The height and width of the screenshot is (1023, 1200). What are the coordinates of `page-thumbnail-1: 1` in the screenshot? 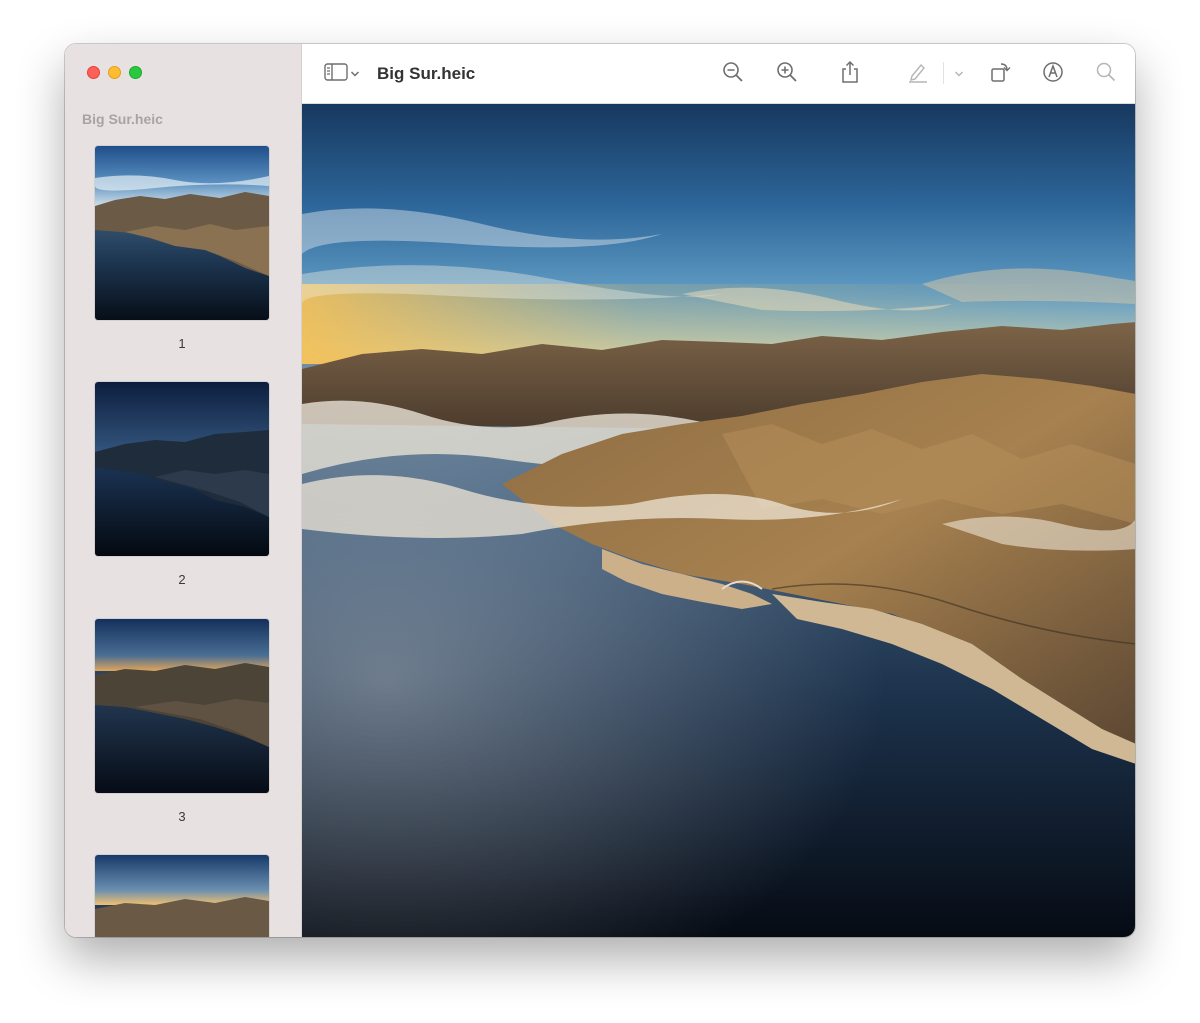 It's located at (182, 248).